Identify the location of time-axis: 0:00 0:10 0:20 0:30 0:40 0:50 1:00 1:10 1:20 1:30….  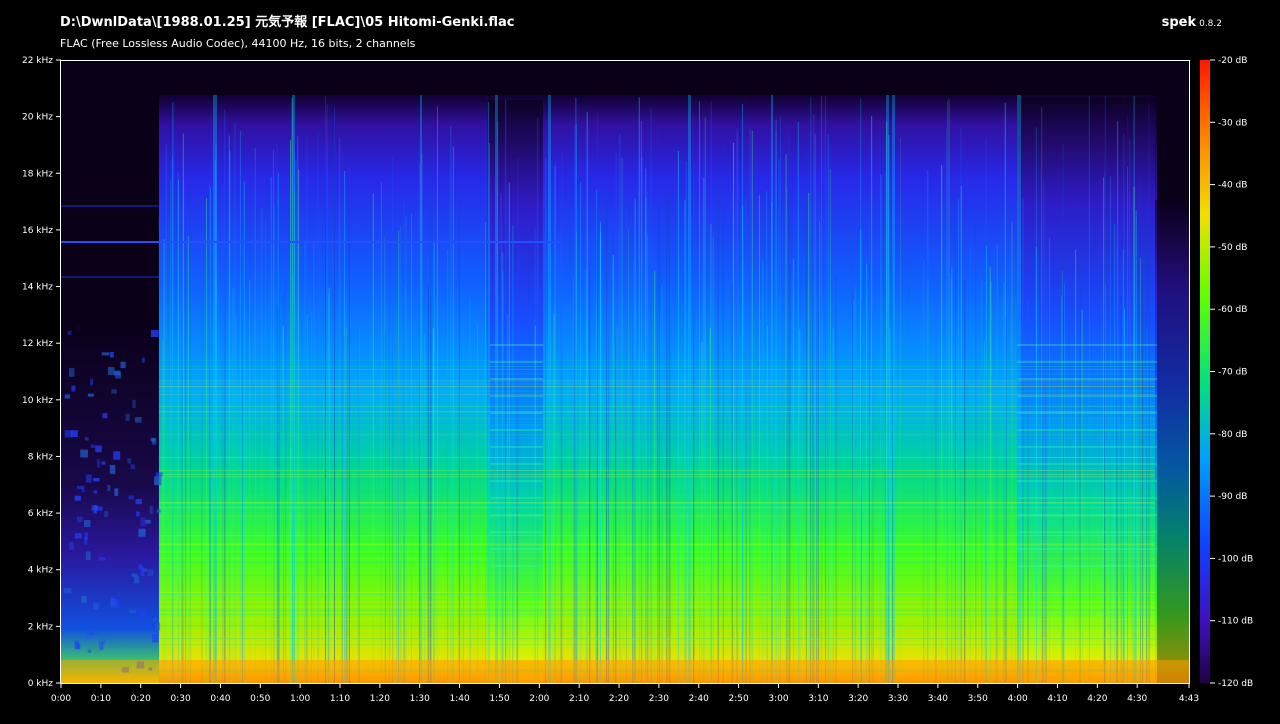
(625, 693).